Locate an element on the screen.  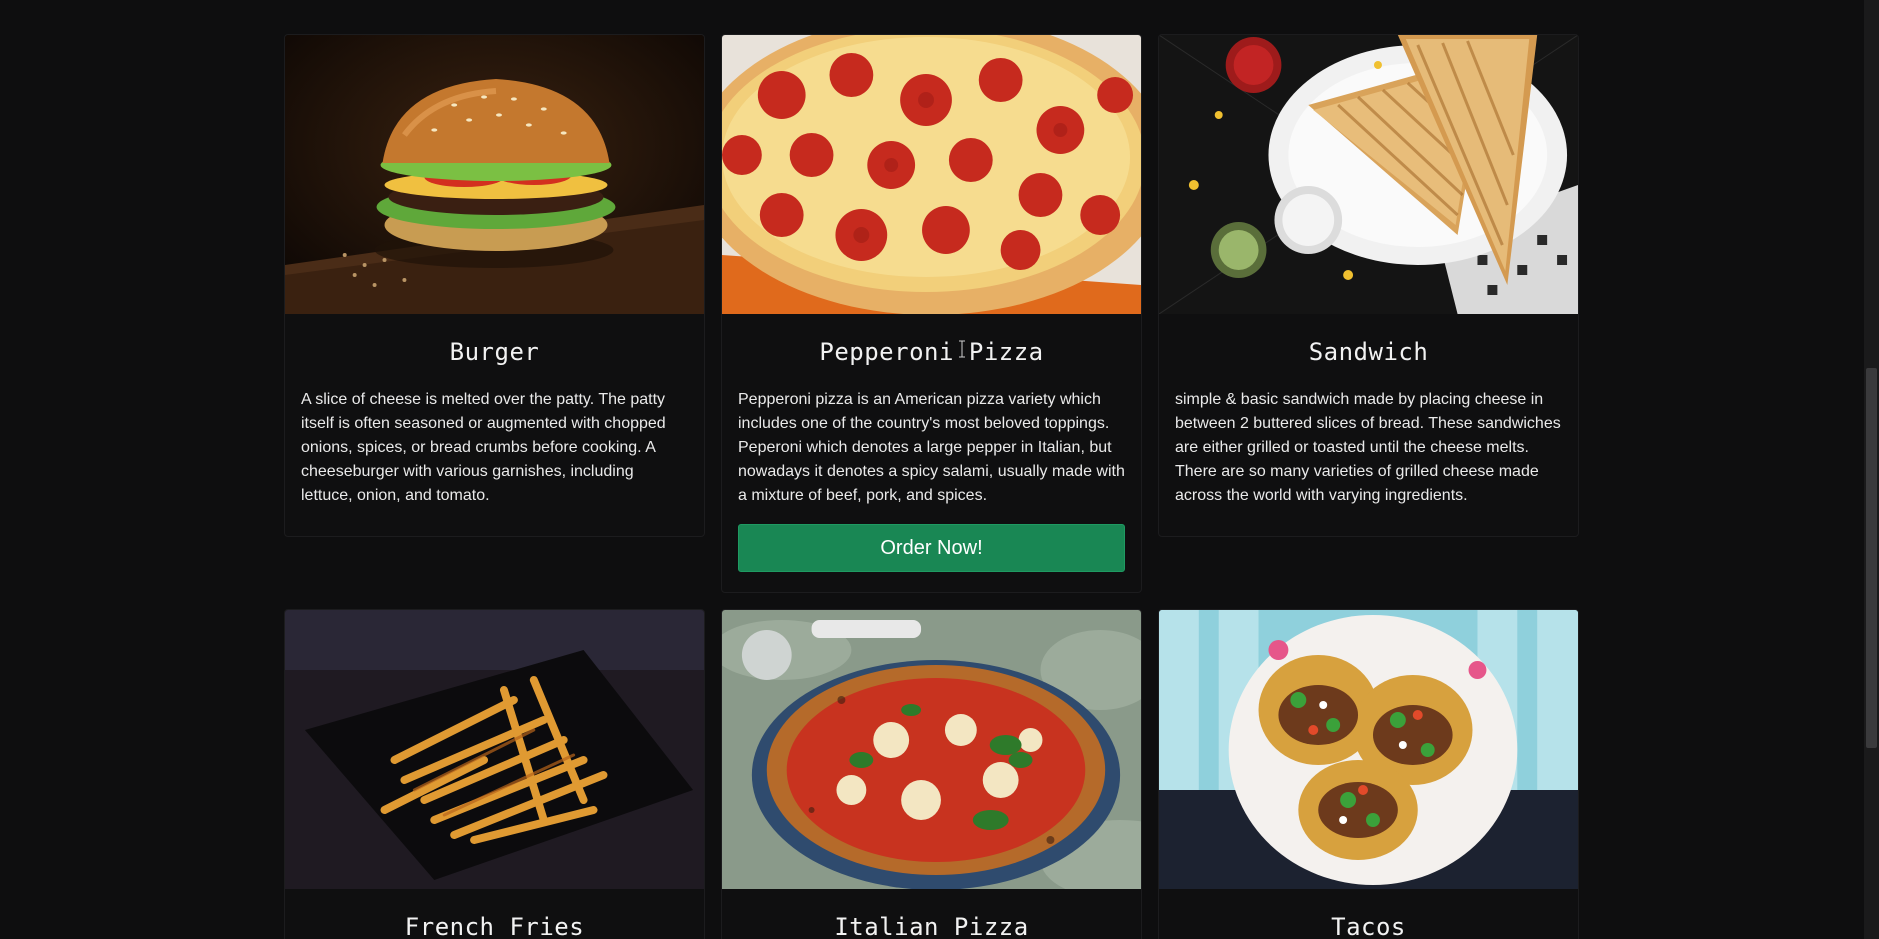
card-title: Tacos is located at coordinates (1368, 926).